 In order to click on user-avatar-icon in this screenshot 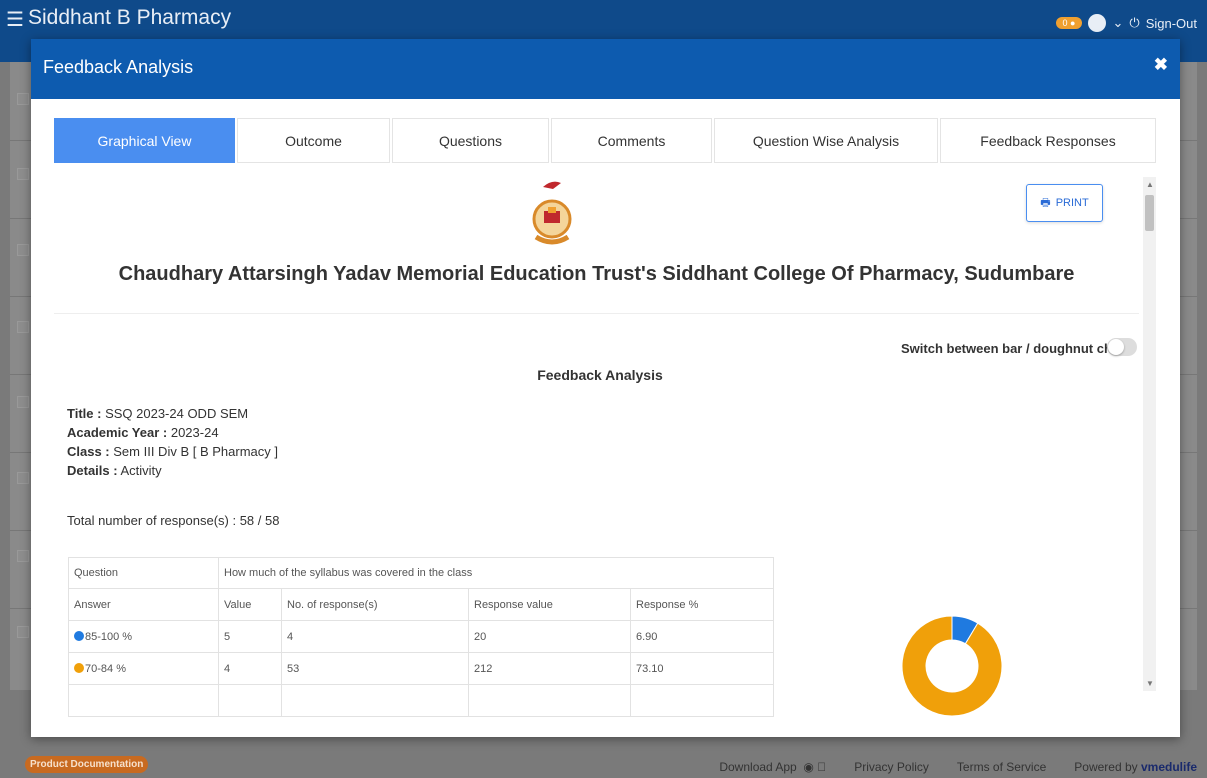, I will do `click(1097, 23)`.